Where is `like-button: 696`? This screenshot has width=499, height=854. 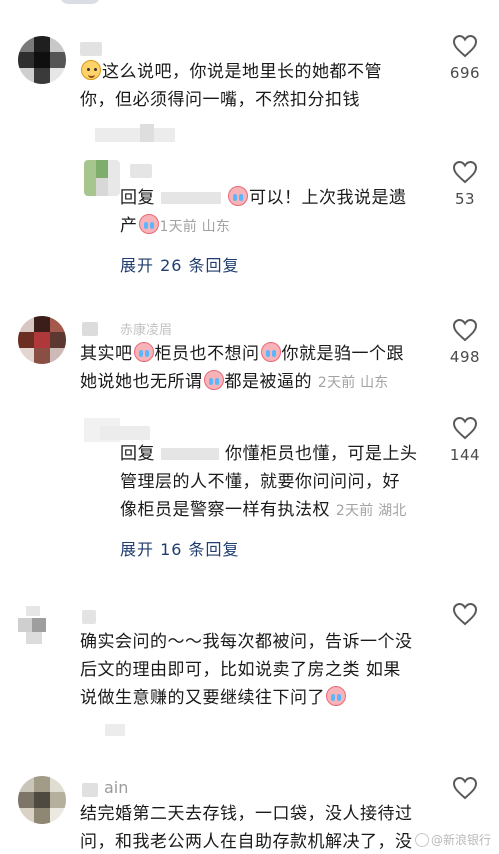
like-button: 696 is located at coordinates (465, 58).